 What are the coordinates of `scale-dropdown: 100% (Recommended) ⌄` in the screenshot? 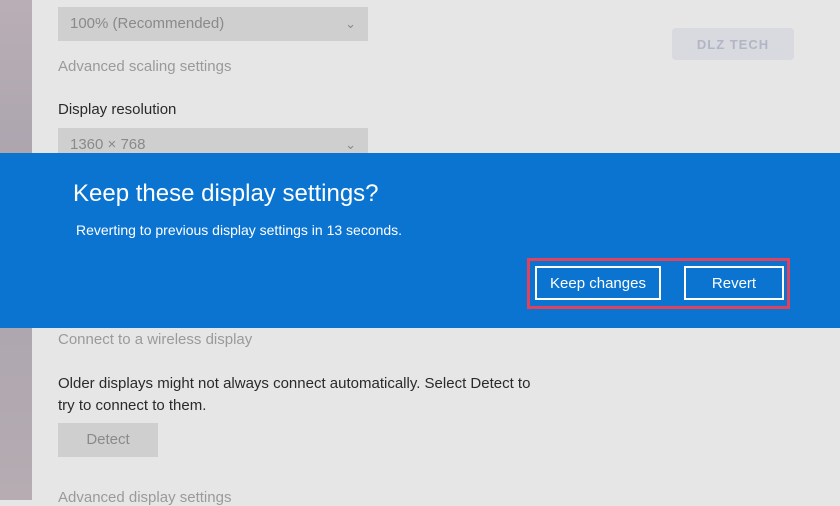 It's located at (213, 24).